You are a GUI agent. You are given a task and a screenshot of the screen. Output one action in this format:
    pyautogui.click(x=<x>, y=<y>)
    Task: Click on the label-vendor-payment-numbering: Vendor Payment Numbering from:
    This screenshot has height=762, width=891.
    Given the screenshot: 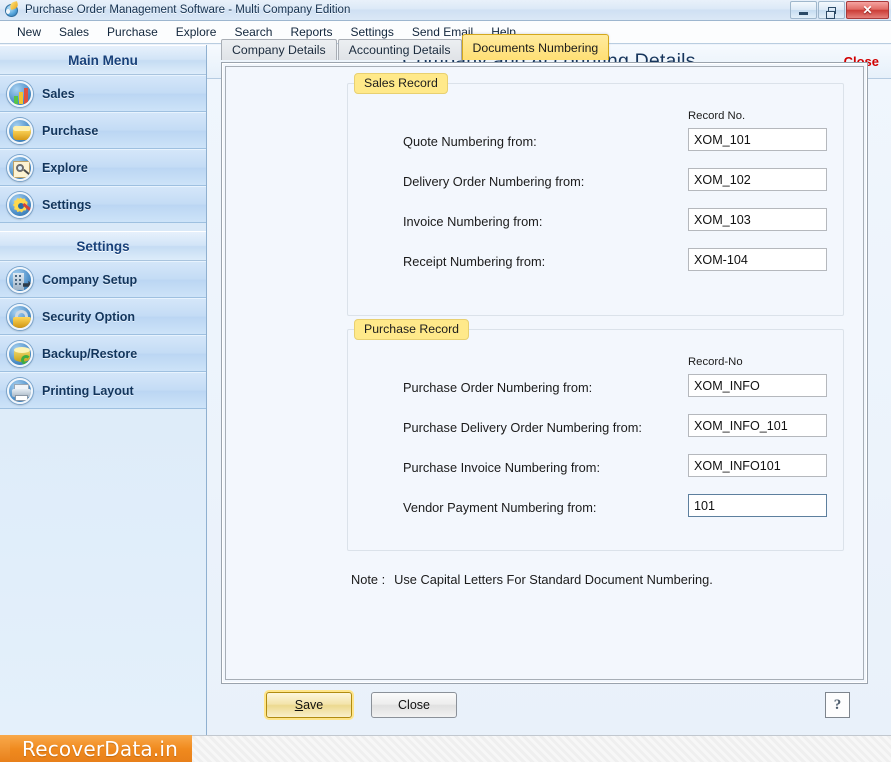 What is the action you would take?
    pyautogui.click(x=500, y=507)
    